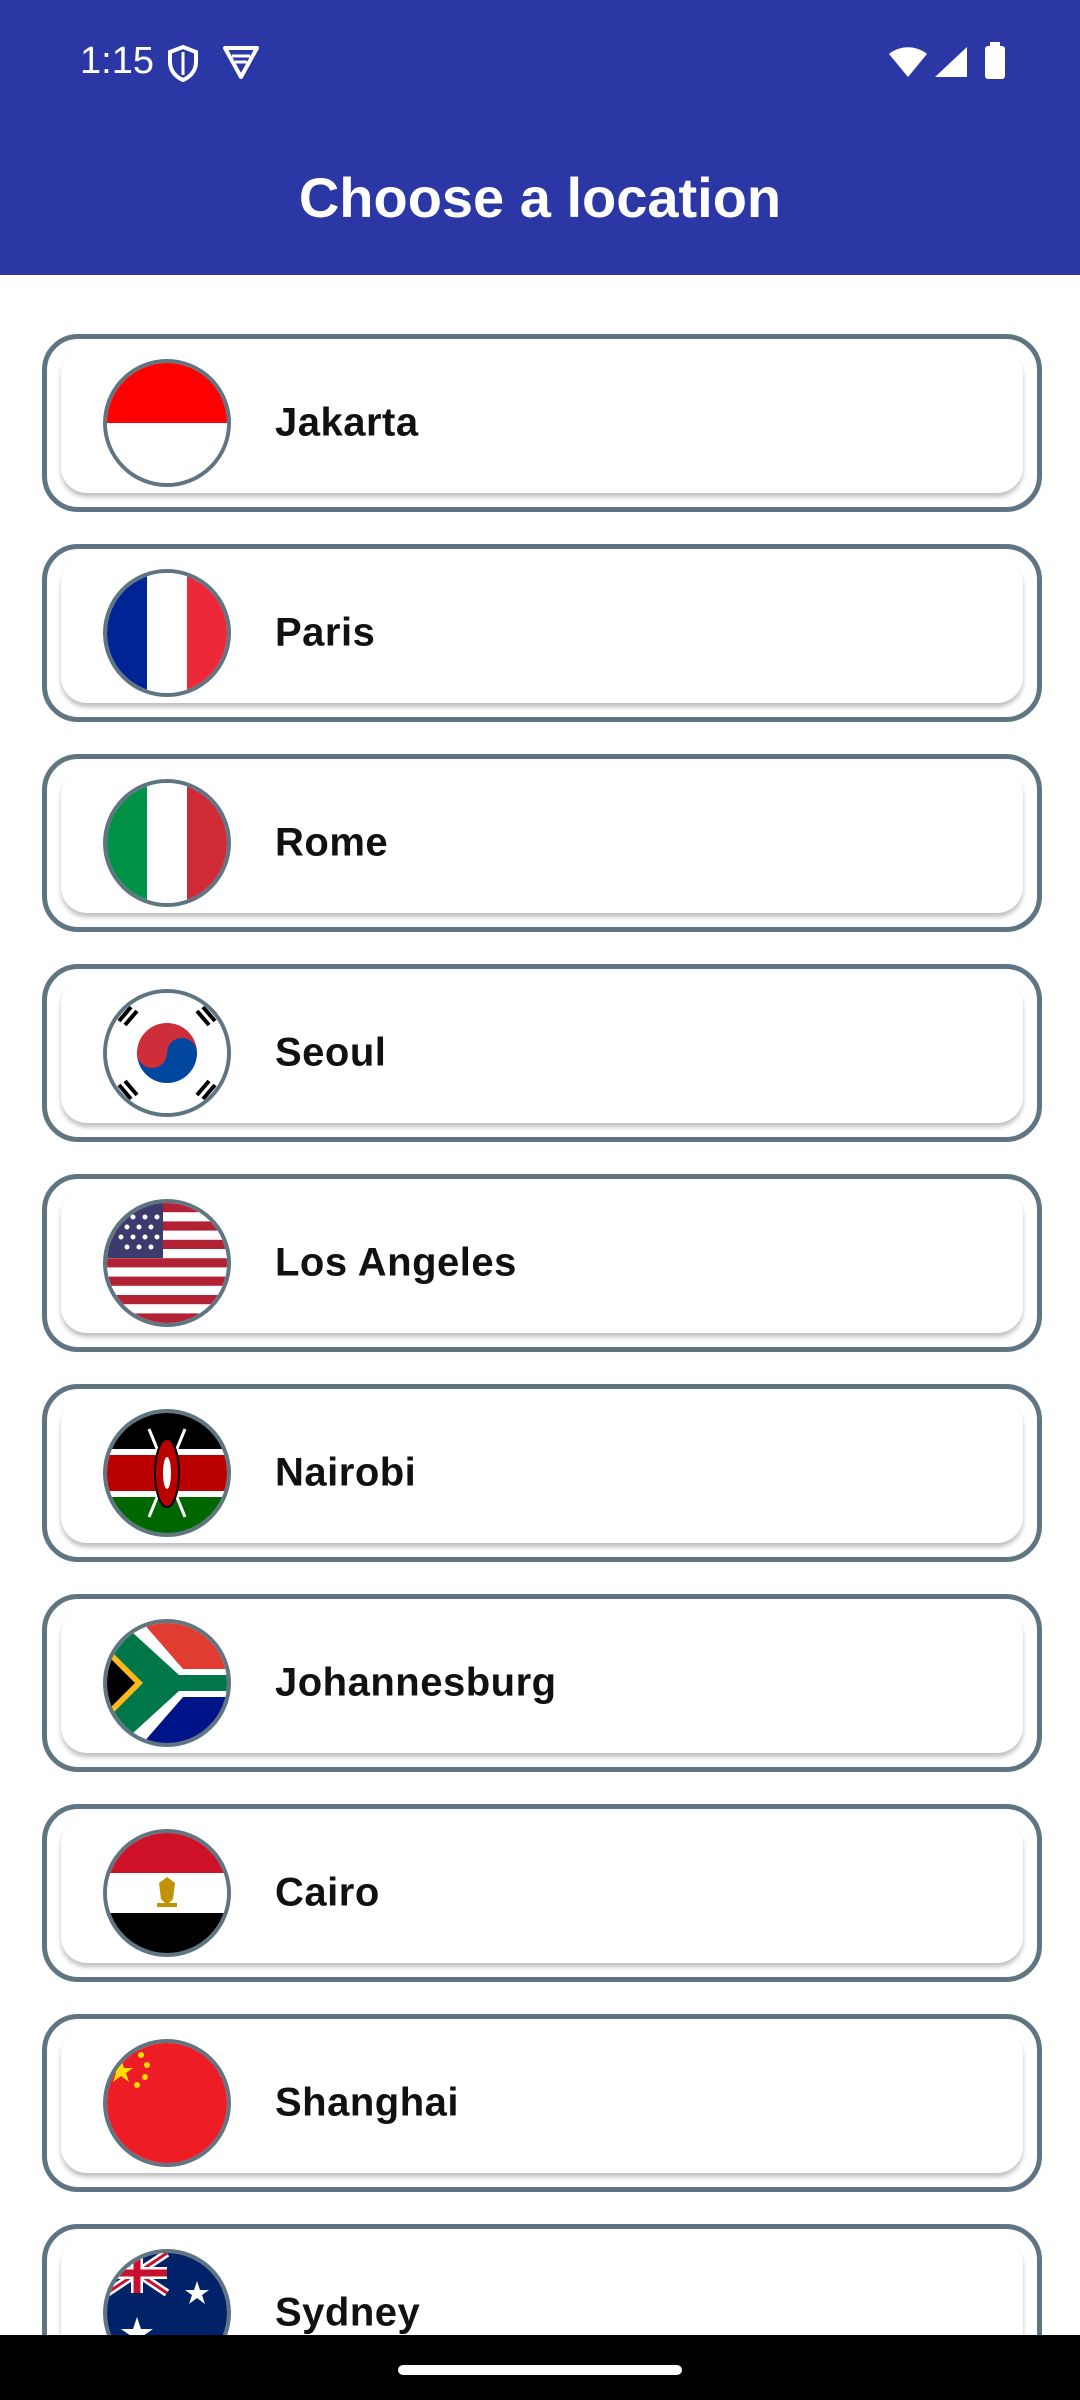  Describe the element at coordinates (327, 1892) in the screenshot. I see `location-name: Cairo` at that location.